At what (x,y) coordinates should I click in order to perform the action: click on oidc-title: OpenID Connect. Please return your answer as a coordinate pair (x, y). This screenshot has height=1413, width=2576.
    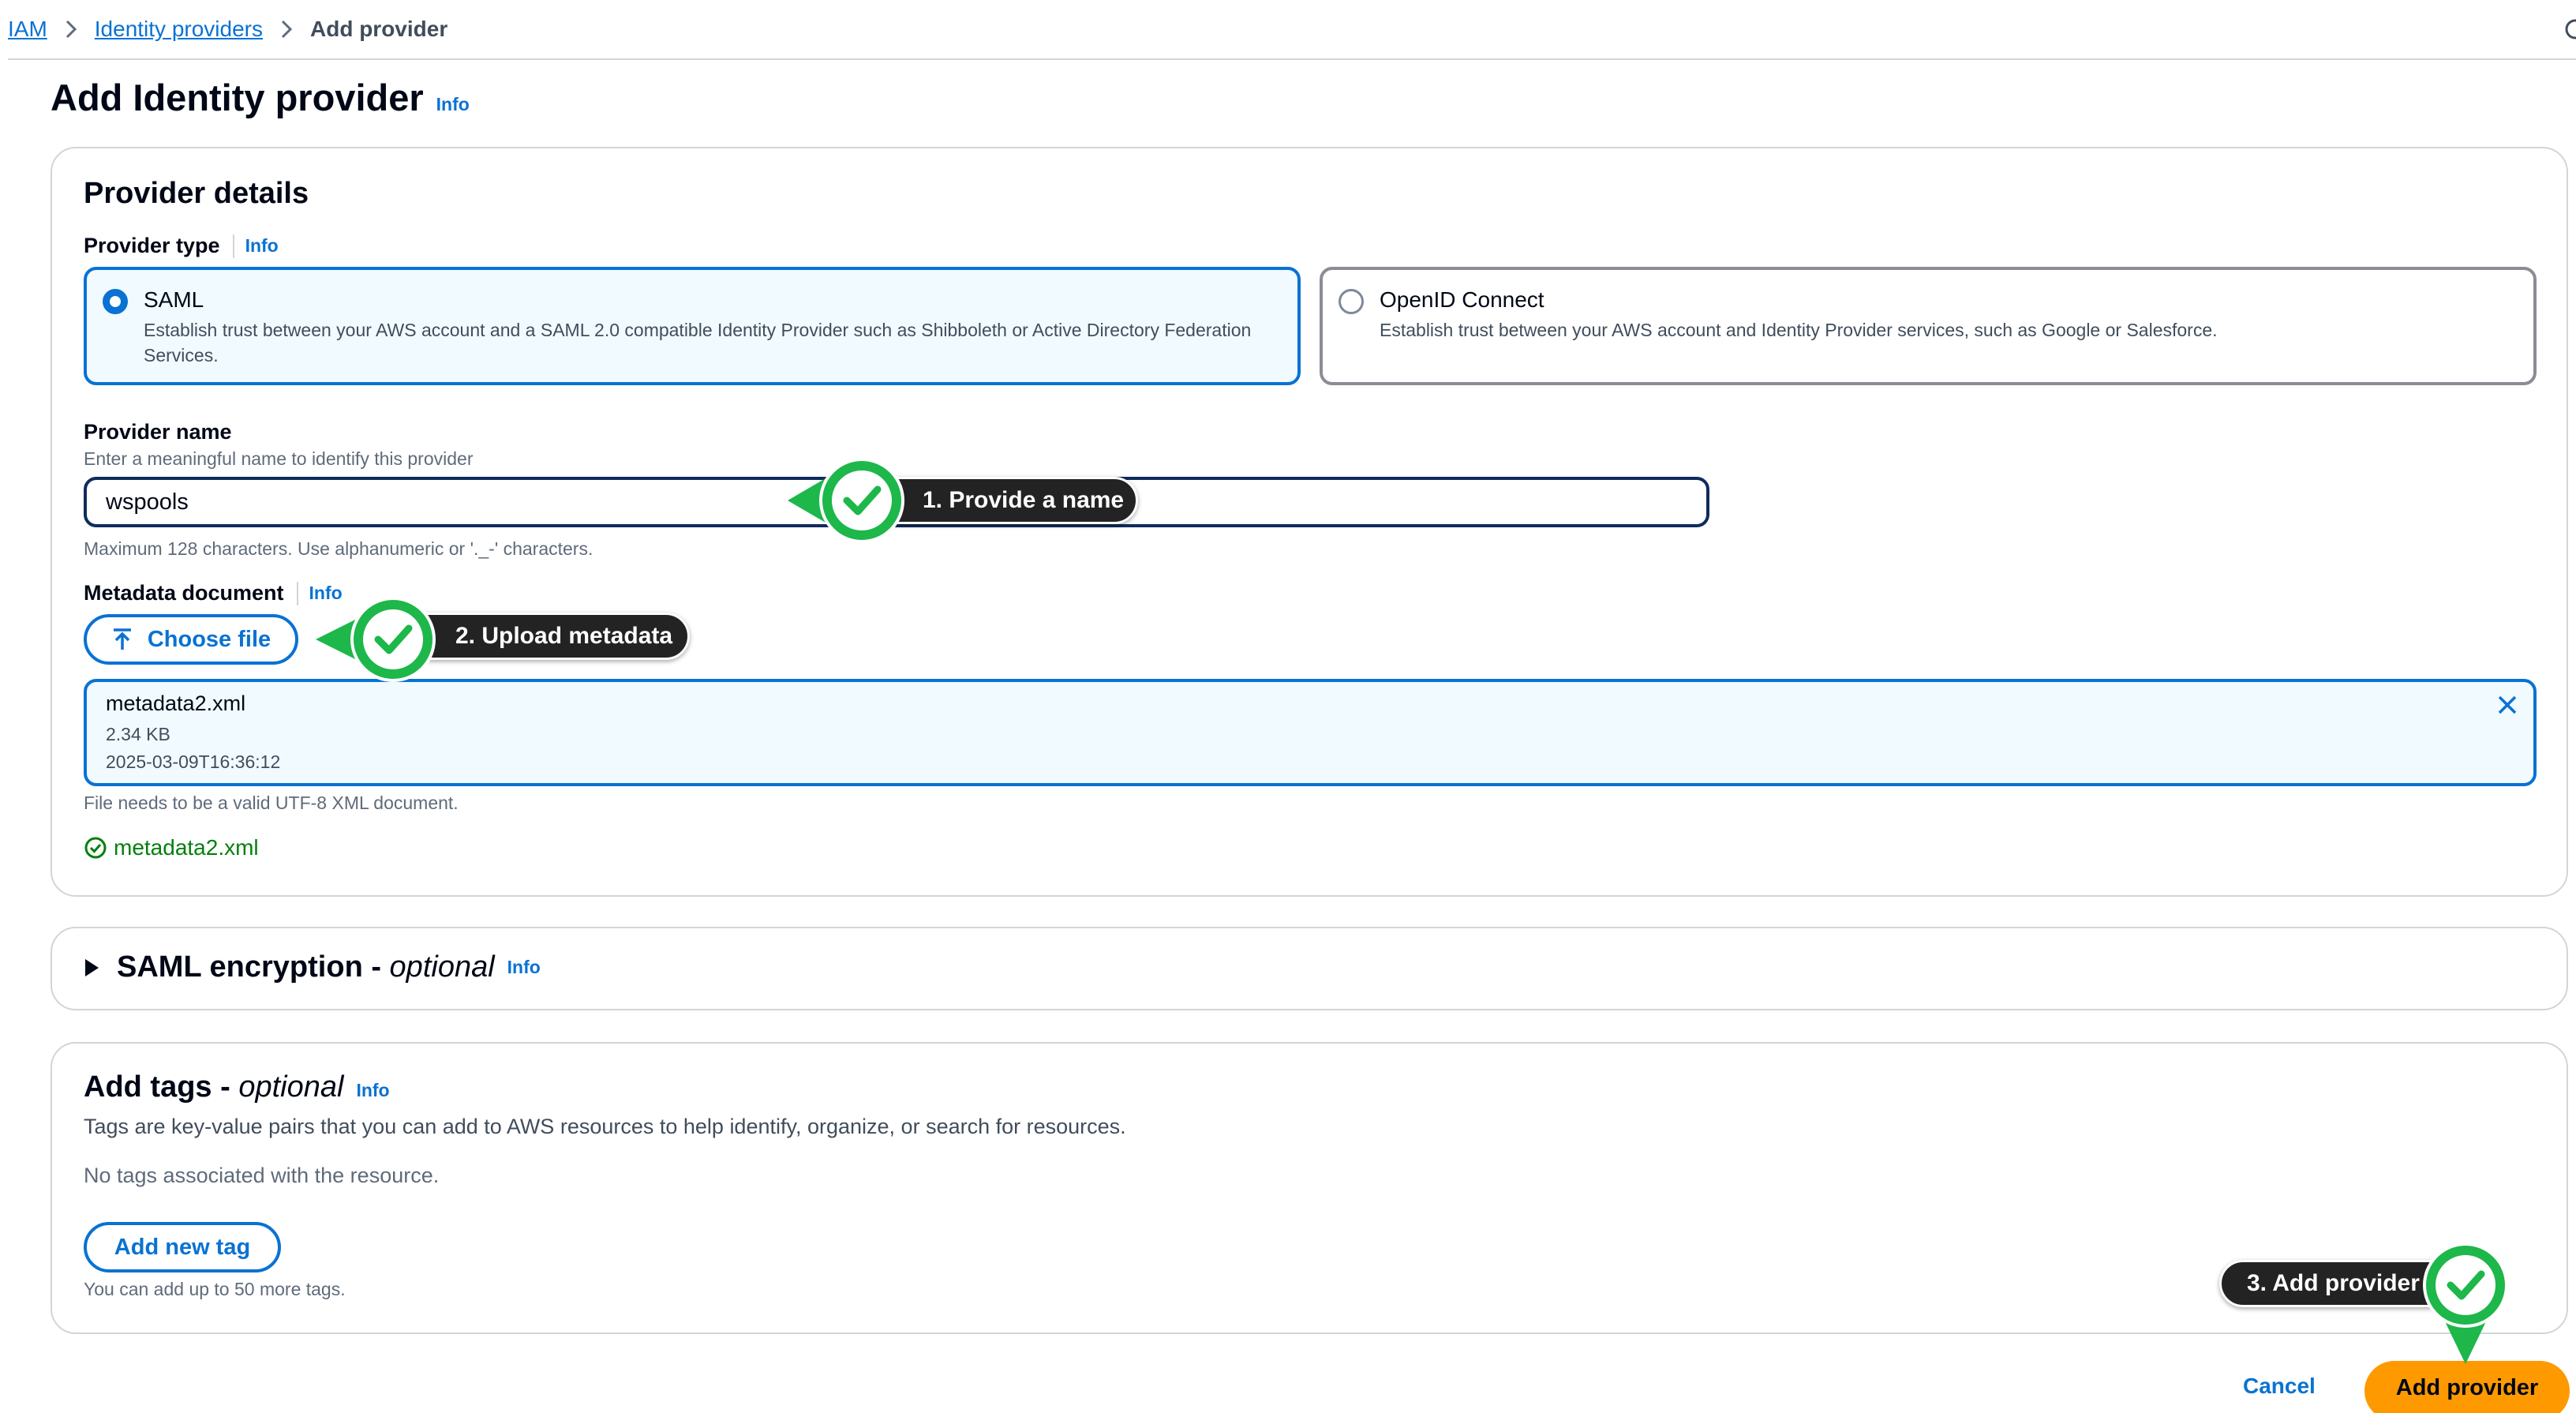
    Looking at the image, I should click on (1462, 299).